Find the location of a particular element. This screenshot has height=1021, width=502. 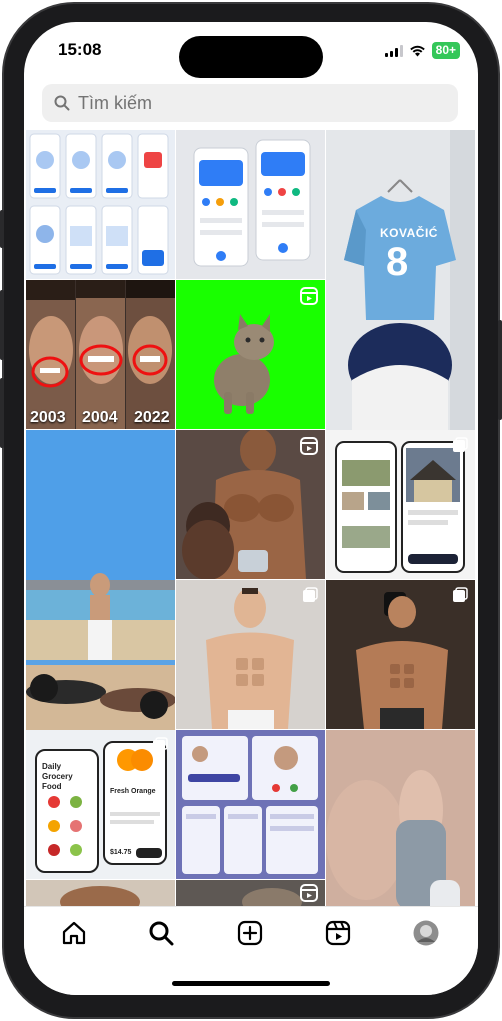

dynamic-island is located at coordinates (251, 57).